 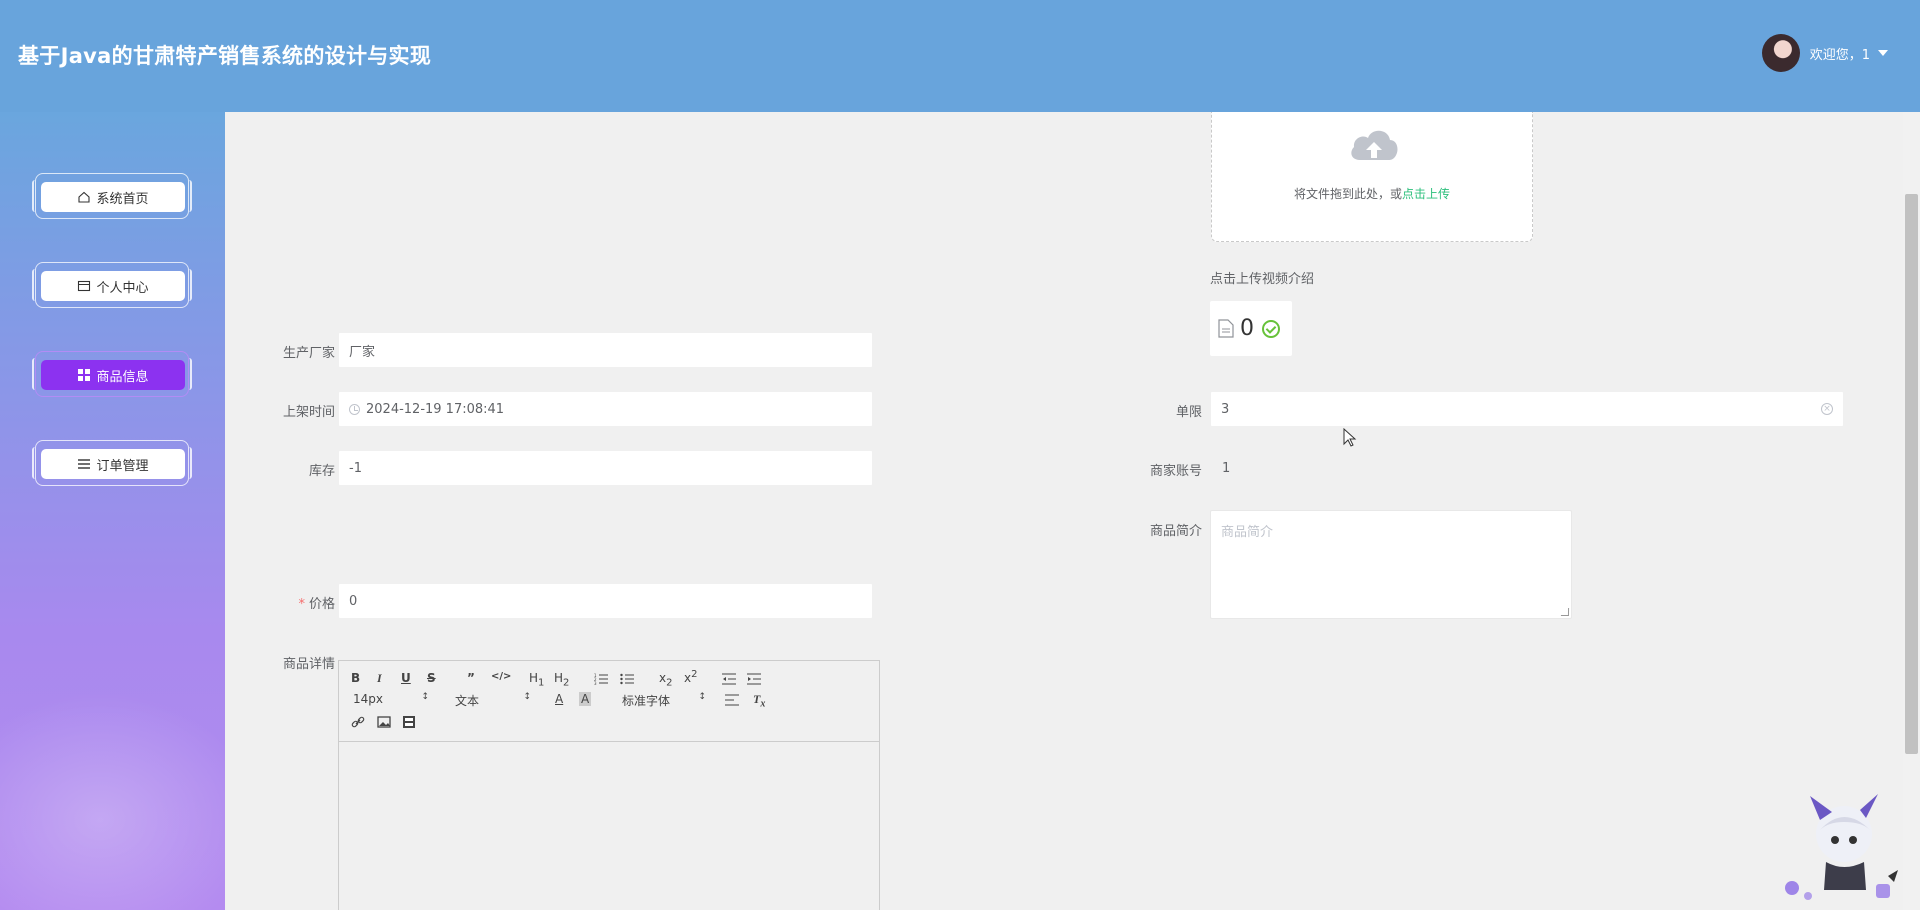 I want to click on mouse-cursor-icon, so click(x=1350, y=437).